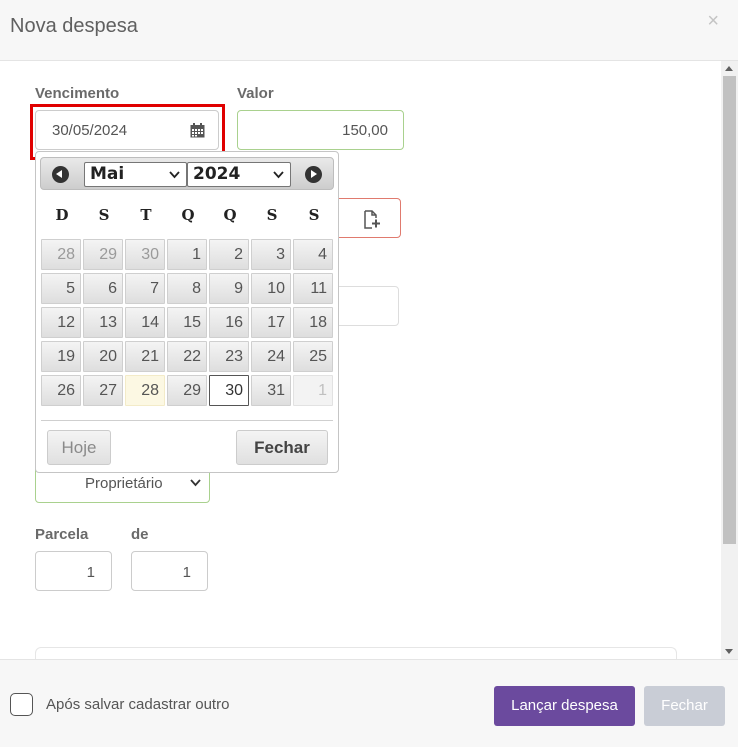 The width and height of the screenshot is (738, 747). Describe the element at coordinates (564, 706) in the screenshot. I see `submit-button: Lançar despesa` at that location.